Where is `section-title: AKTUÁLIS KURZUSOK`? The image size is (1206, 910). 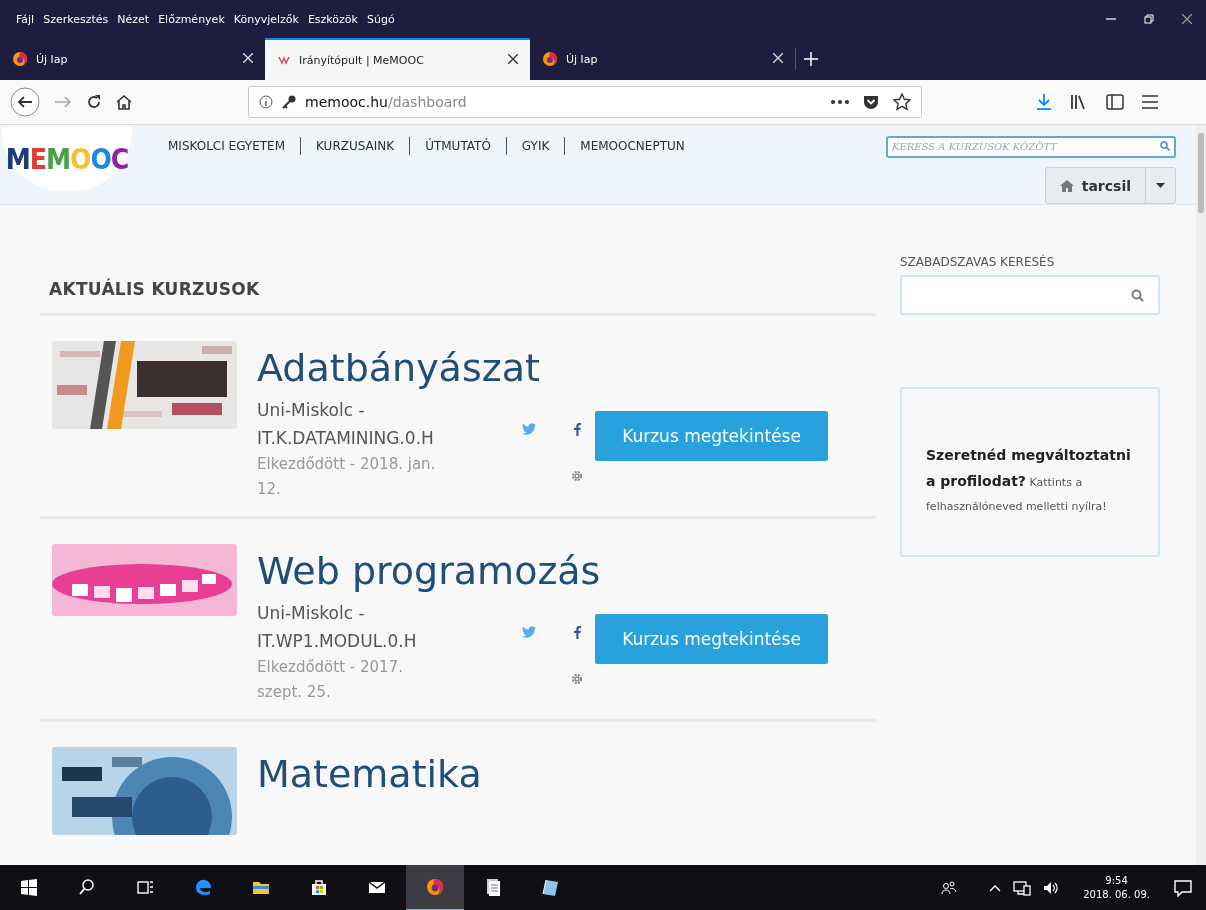
section-title: AKTUÁLIS KURZUSOK is located at coordinates (154, 297).